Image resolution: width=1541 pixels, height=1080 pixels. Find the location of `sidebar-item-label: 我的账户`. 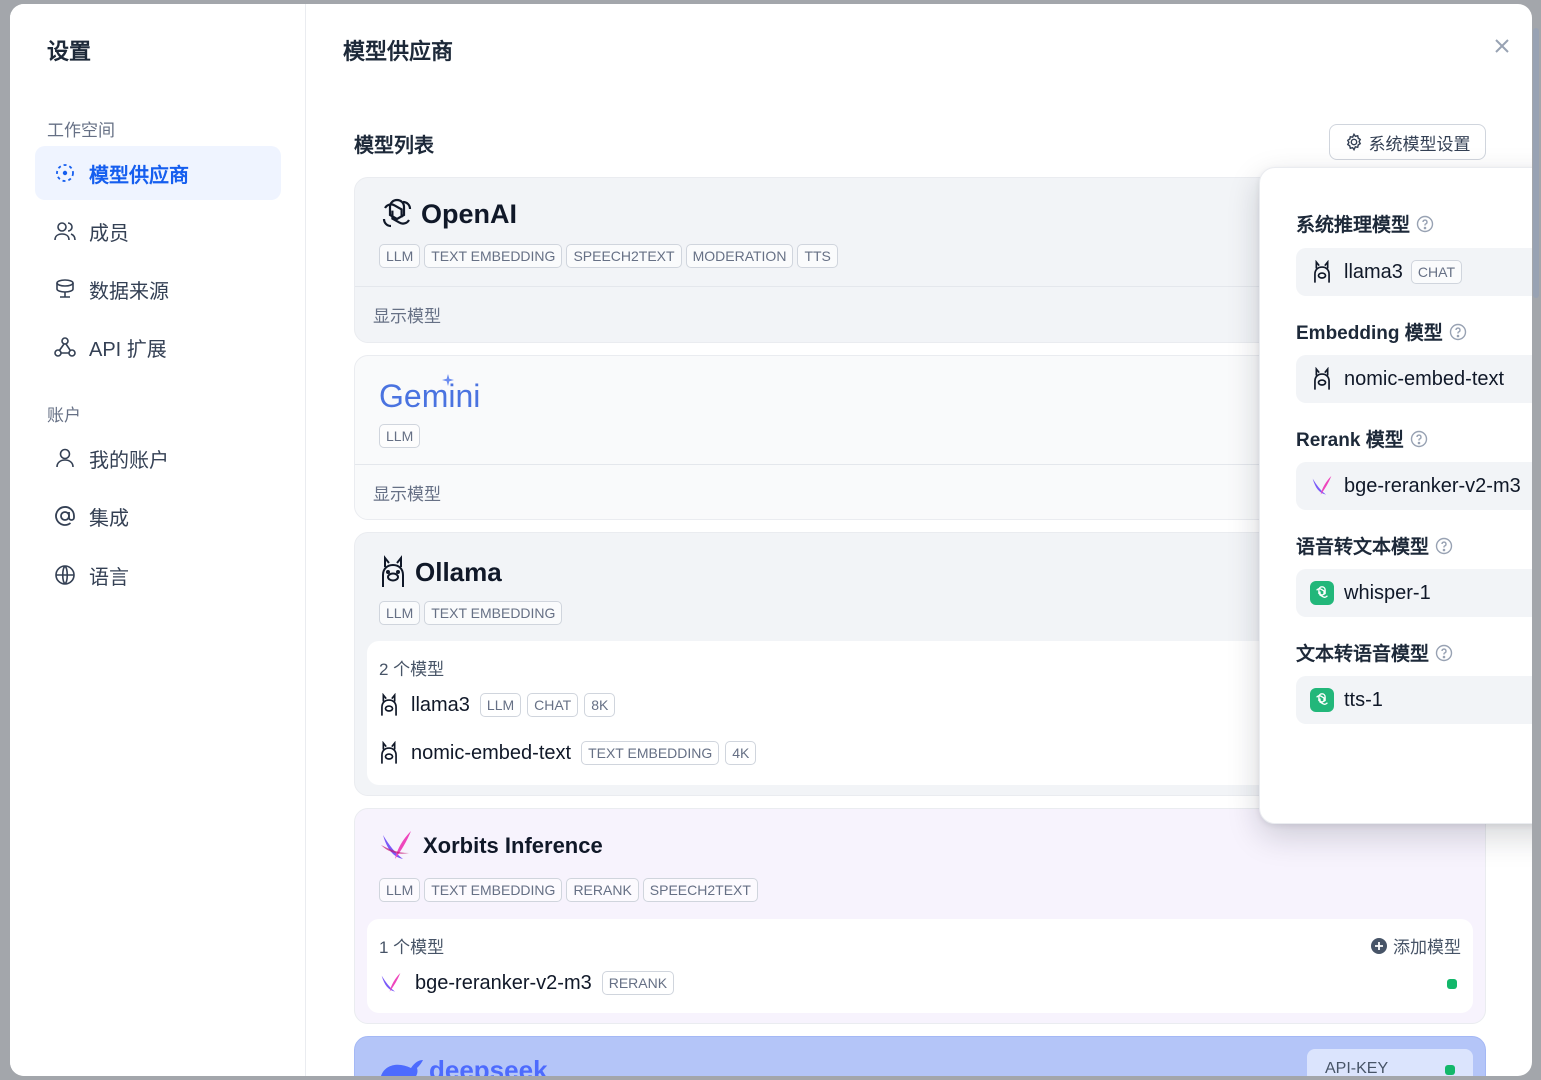

sidebar-item-label: 我的账户 is located at coordinates (129, 460).